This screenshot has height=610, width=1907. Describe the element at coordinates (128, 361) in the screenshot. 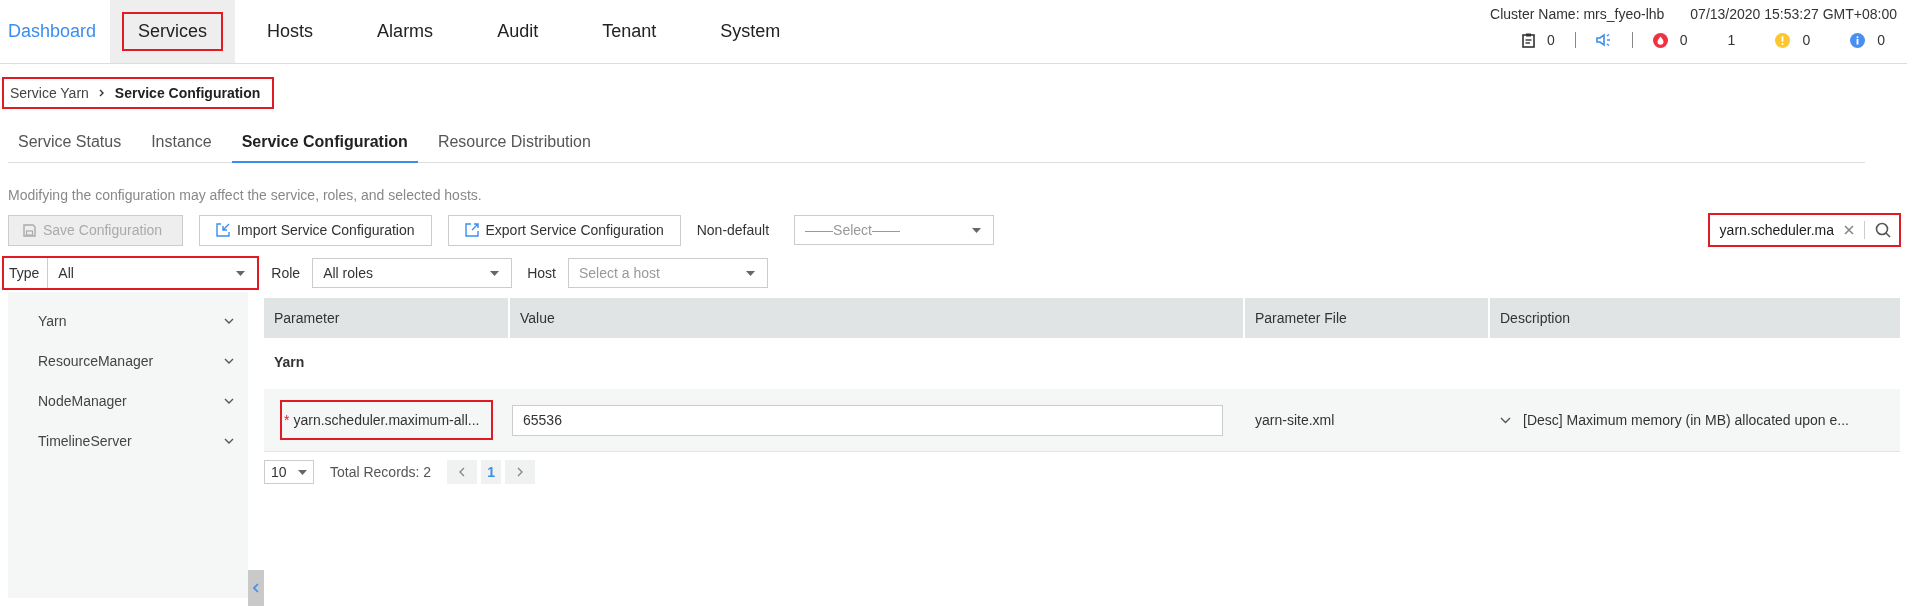

I see `sidebar-item: ResourceManager` at that location.